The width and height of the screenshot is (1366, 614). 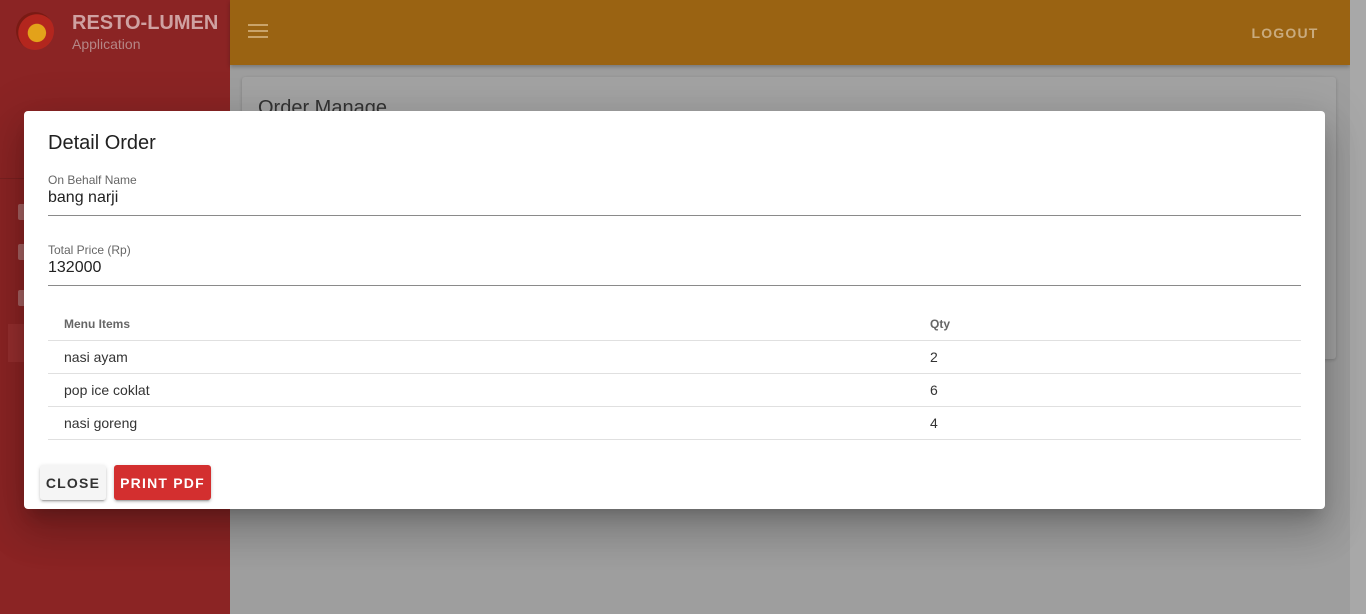 What do you see at coordinates (1285, 33) in the screenshot?
I see `logout-button: LOGOUT` at bounding box center [1285, 33].